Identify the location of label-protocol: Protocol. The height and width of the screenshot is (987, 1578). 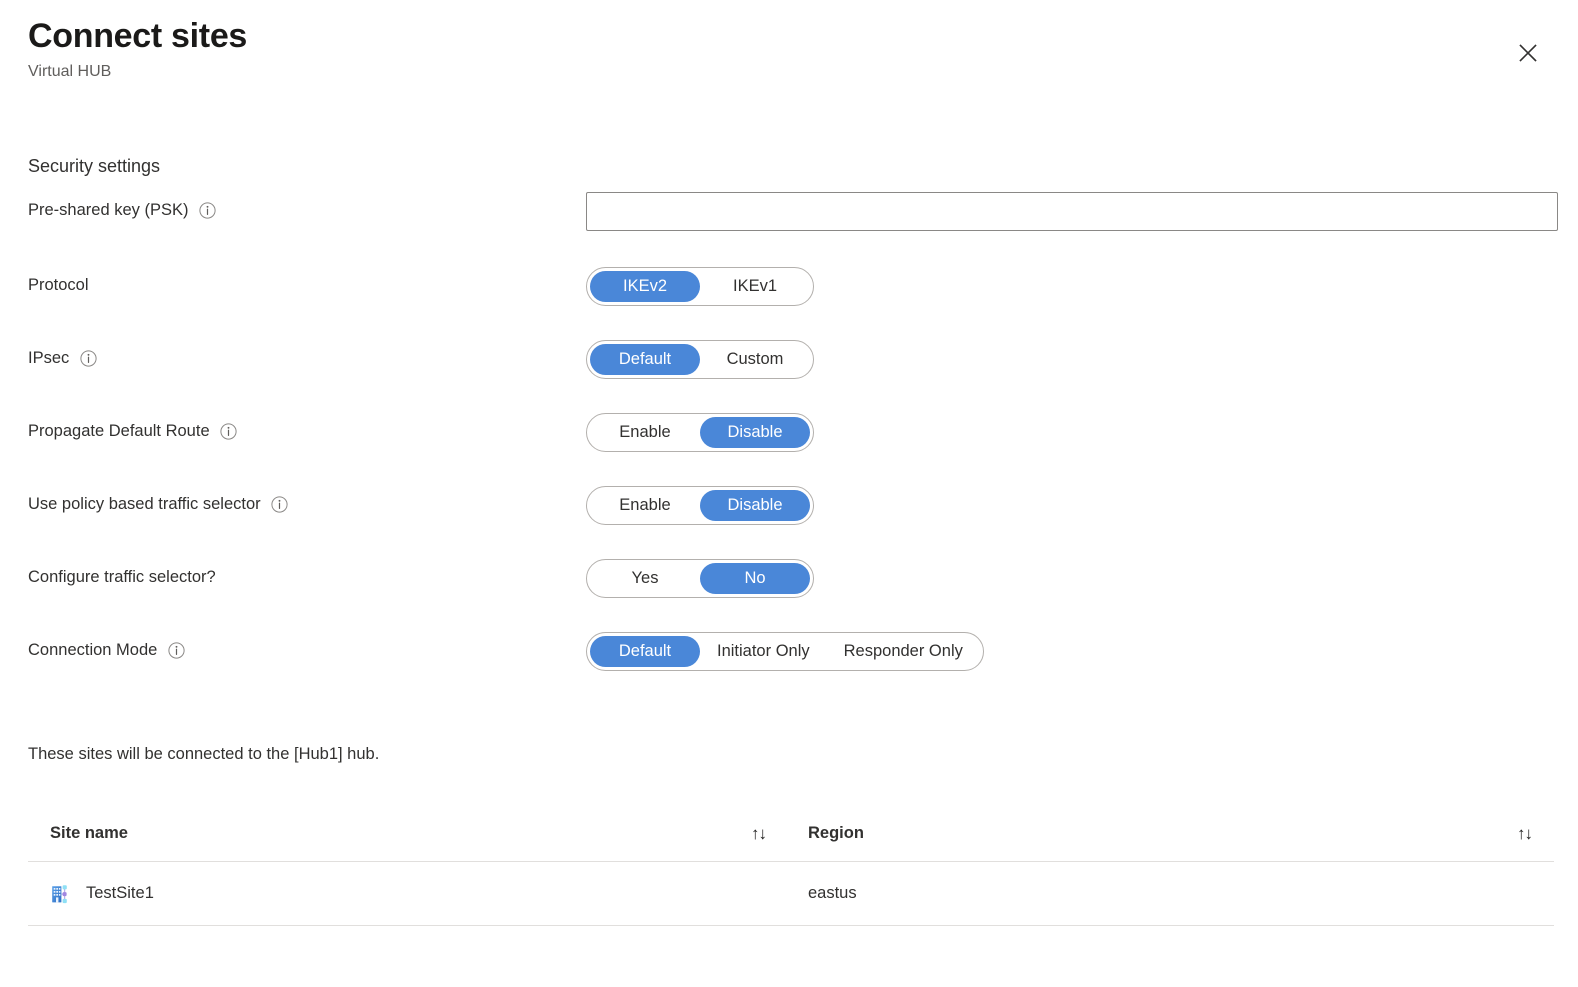
(307, 281).